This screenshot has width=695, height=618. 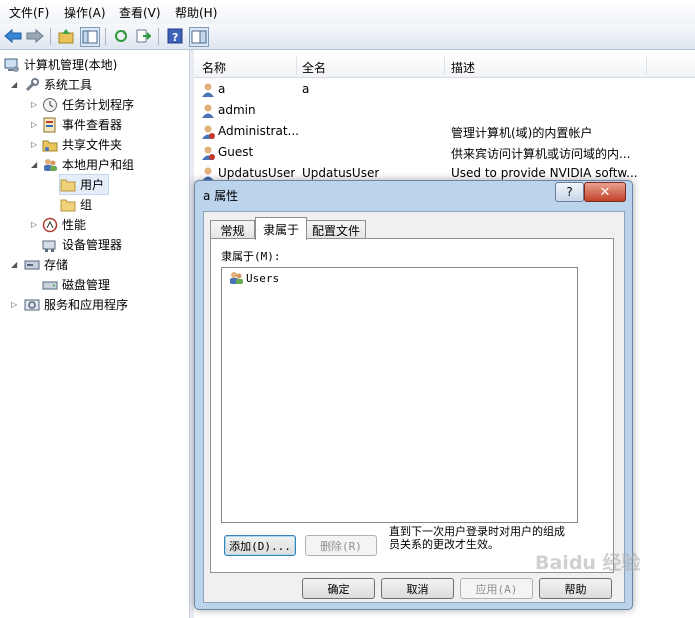 What do you see at coordinates (92, 125) in the screenshot?
I see `tree-label: 事件查看器` at bounding box center [92, 125].